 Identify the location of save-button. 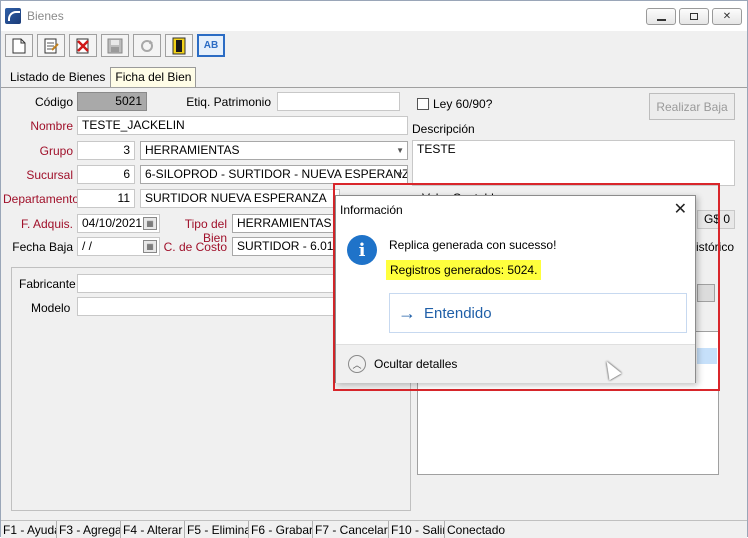
(115, 45).